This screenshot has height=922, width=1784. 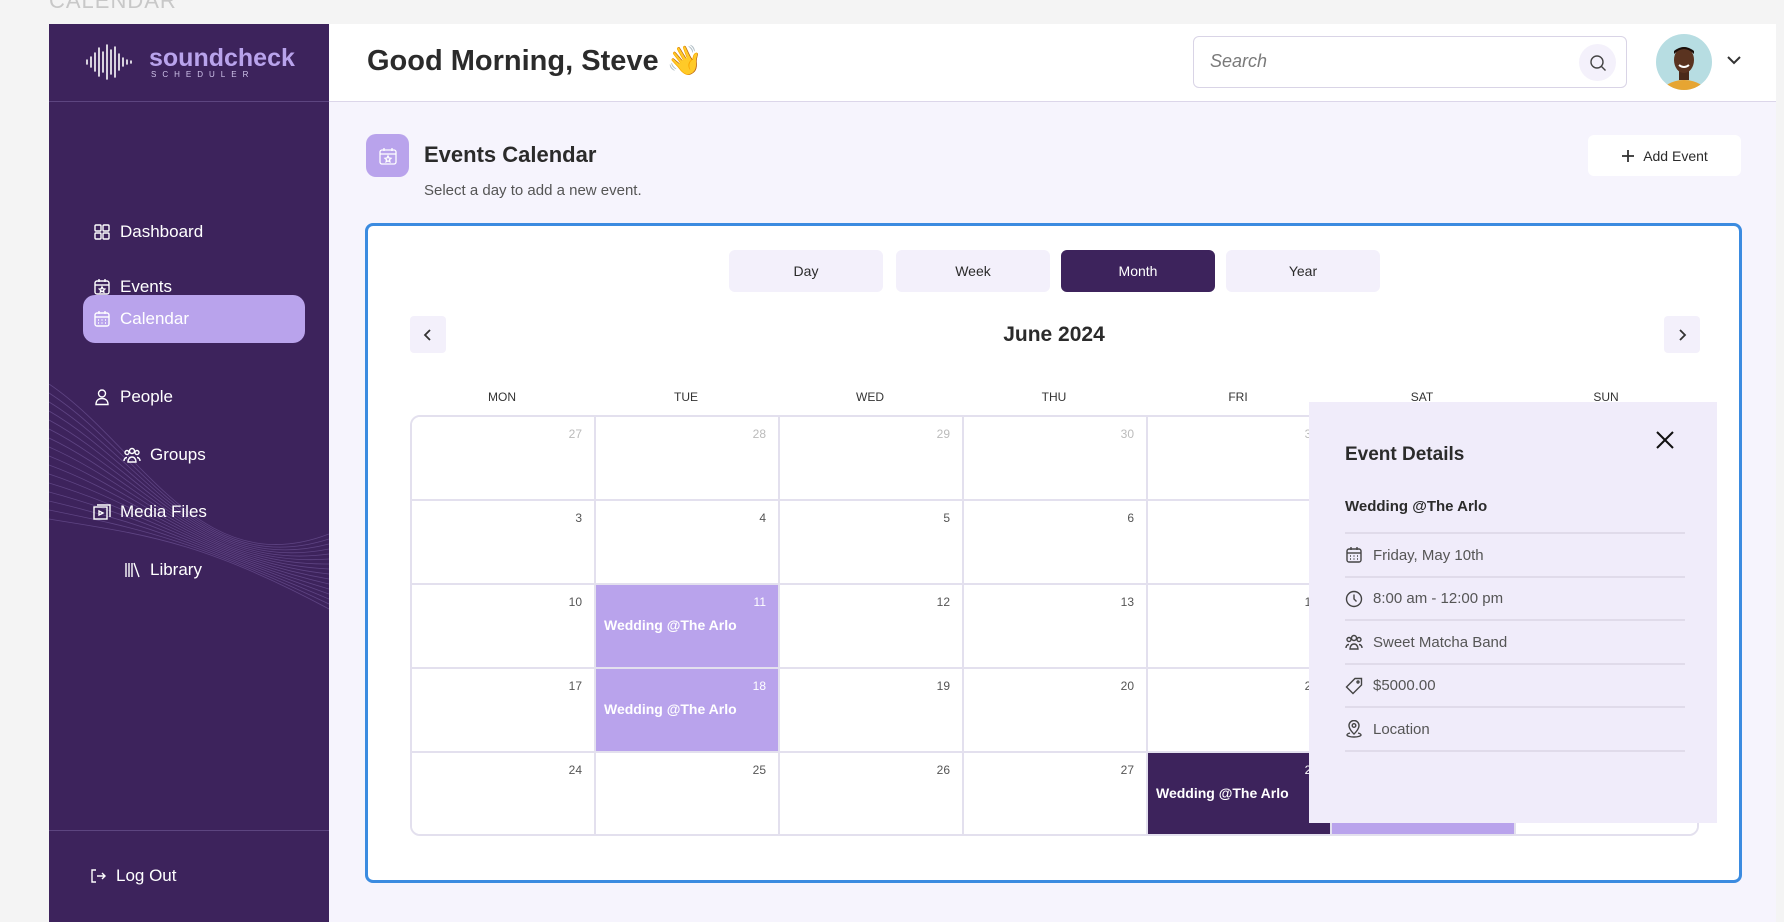 I want to click on day-cell: 20, so click(x=1056, y=711).